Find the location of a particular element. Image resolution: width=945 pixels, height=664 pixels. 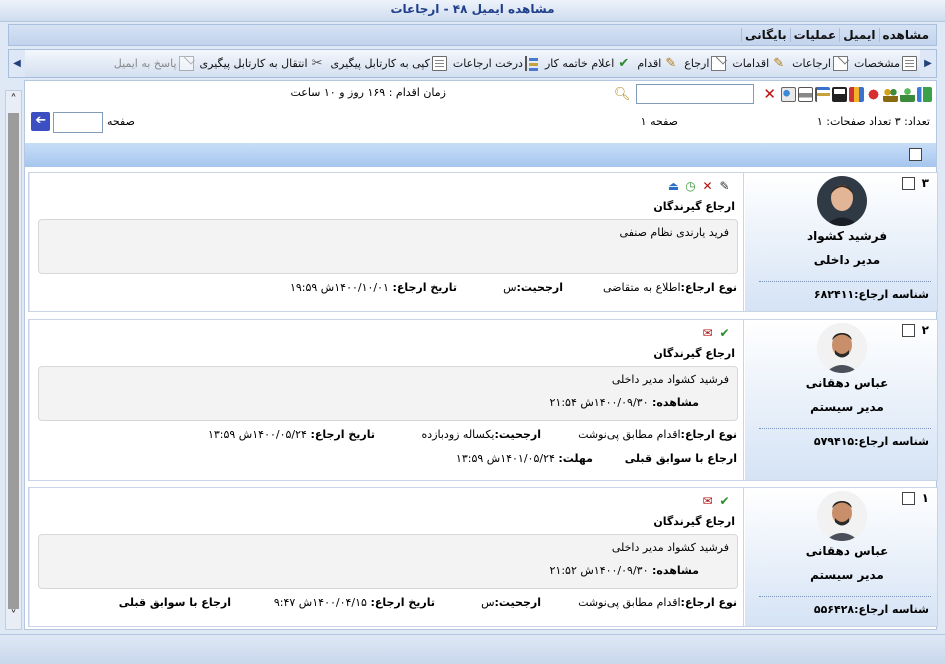

priority-value: یکساله زودبازده is located at coordinates (458, 434).